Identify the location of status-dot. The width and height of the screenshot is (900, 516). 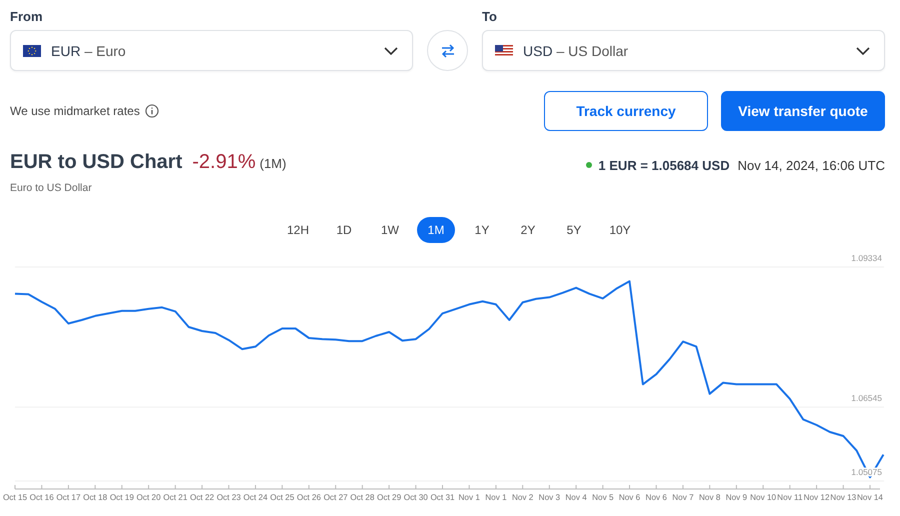
(589, 165).